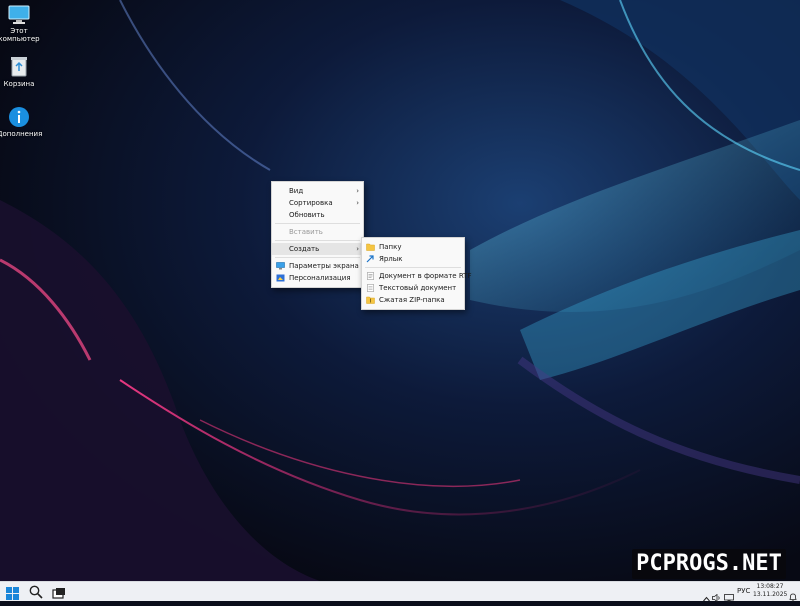  I want to click on submenu-item-label: Сжатая ZIP-папка, so click(412, 300).